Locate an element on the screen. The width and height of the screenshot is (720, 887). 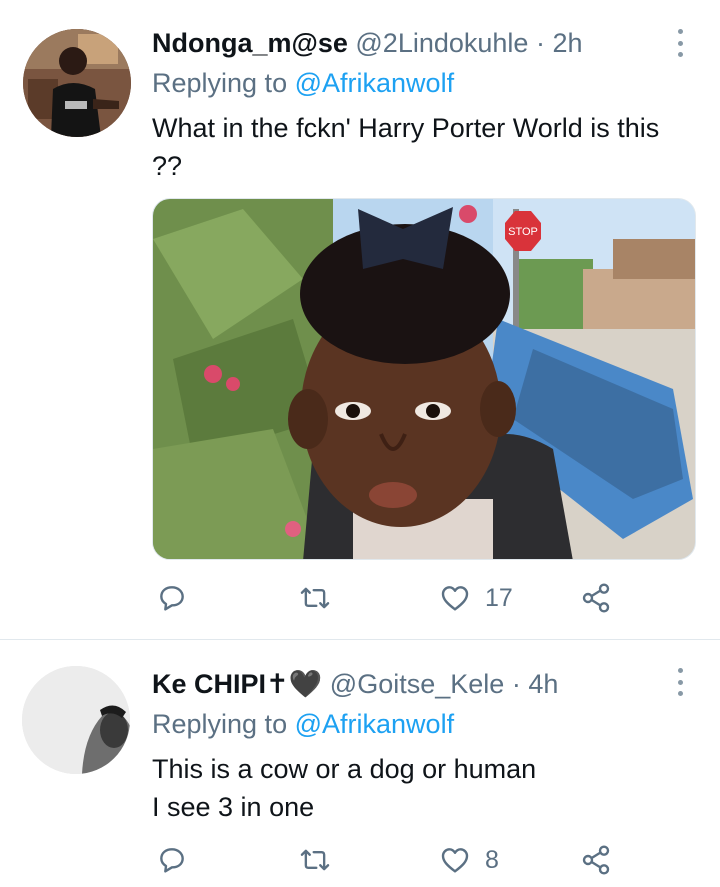
like-count: 8 is located at coordinates (492, 859).